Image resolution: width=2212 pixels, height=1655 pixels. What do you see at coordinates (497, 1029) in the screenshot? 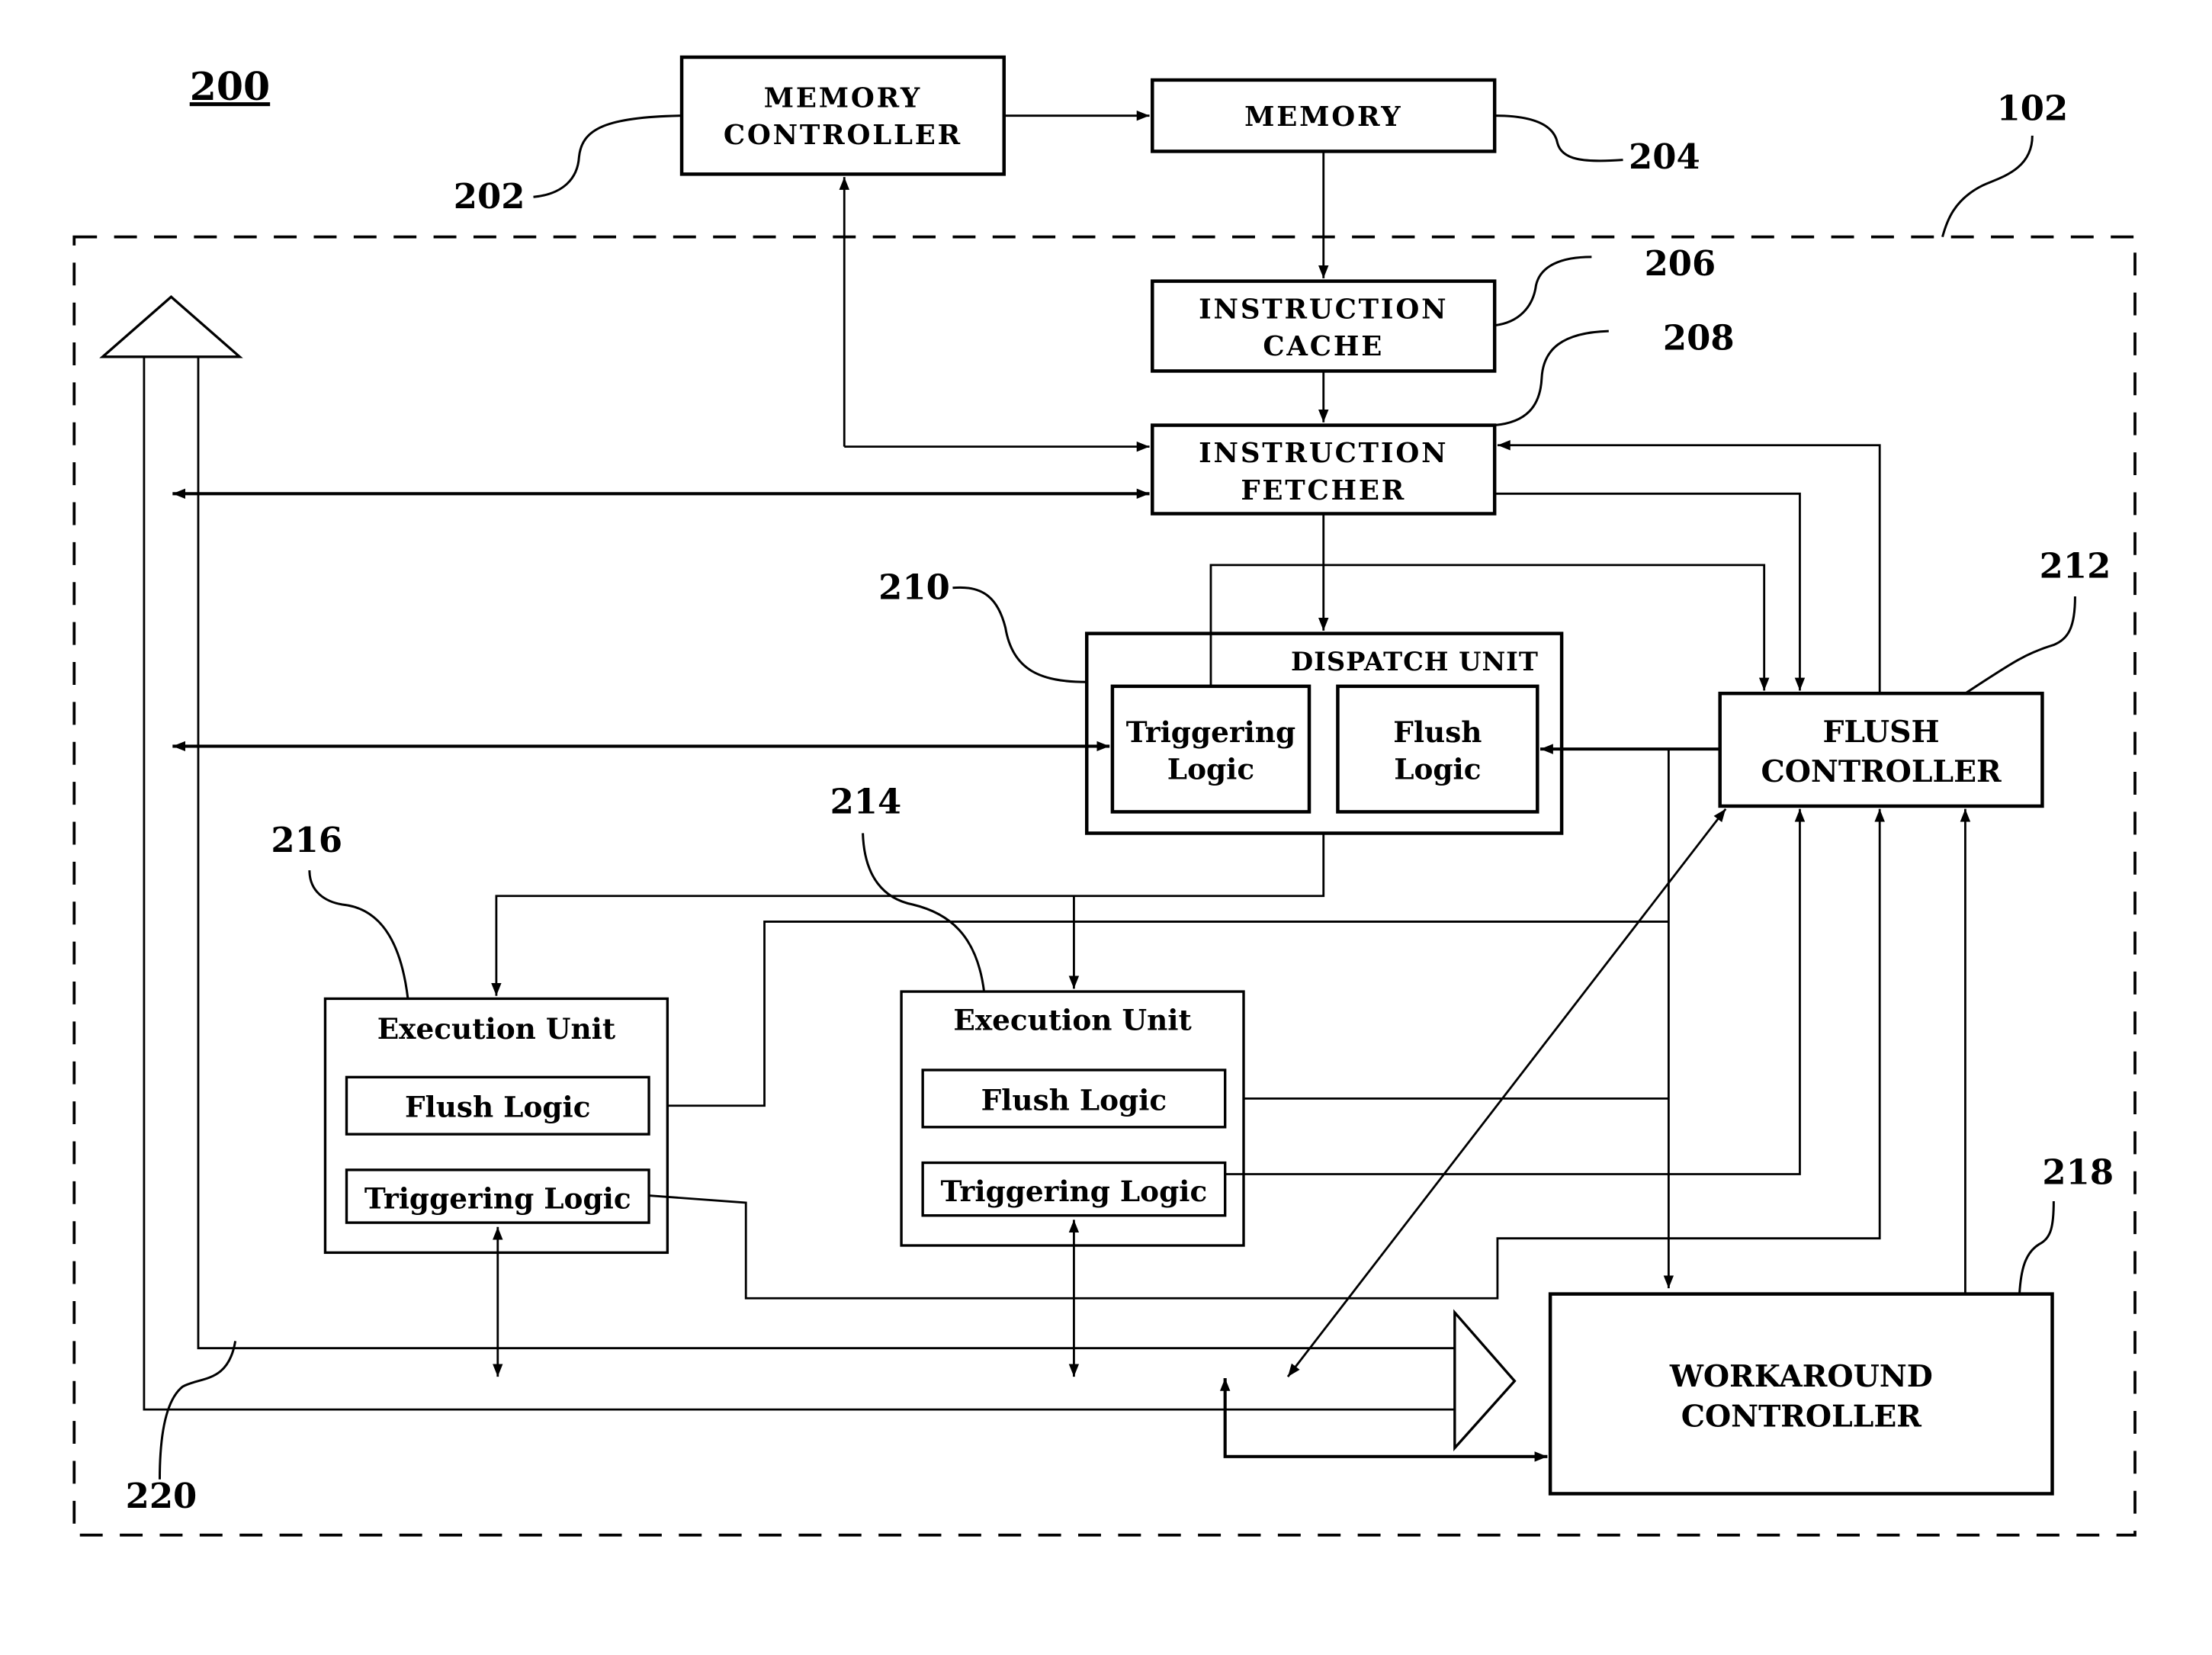
I see `eu216-title: Execution Unit` at bounding box center [497, 1029].